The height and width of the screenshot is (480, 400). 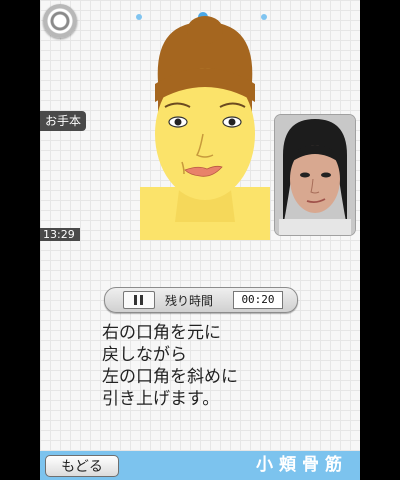 What do you see at coordinates (217, 366) in the screenshot?
I see `exercise-instruction: 右の口角を元に 戻しながら 左の口角を斜めに 引き上げます。` at bounding box center [217, 366].